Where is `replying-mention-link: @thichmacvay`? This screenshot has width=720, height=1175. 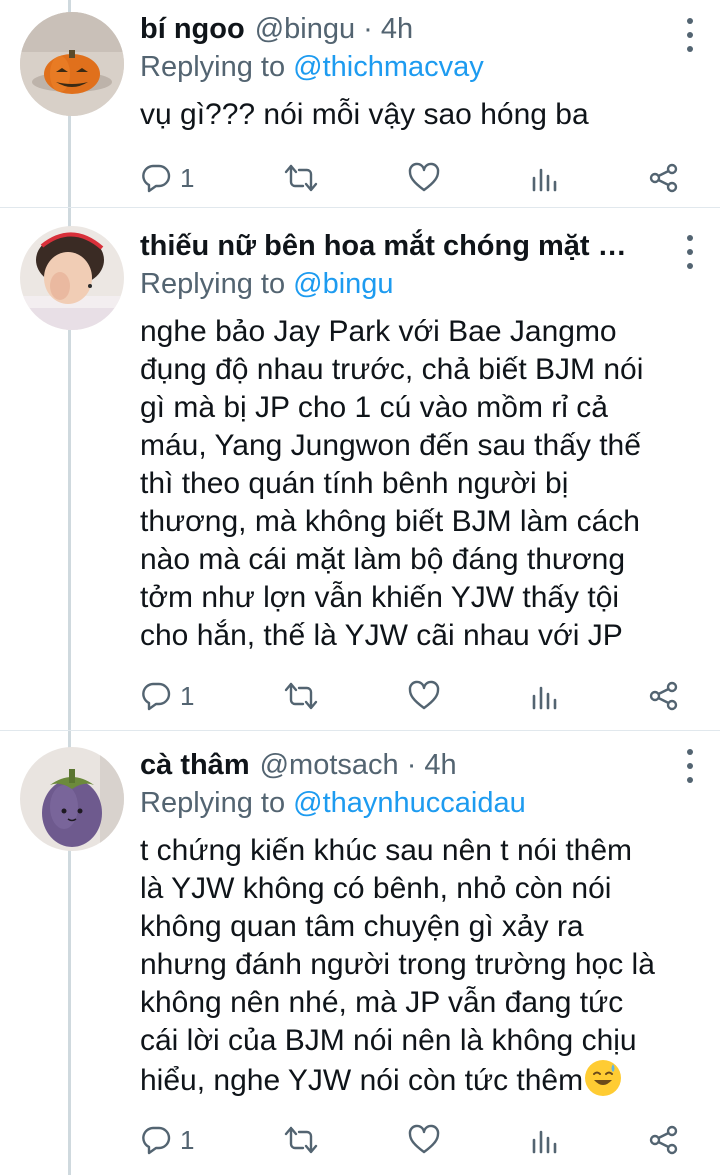 replying-mention-link: @thichmacvay is located at coordinates (388, 67).